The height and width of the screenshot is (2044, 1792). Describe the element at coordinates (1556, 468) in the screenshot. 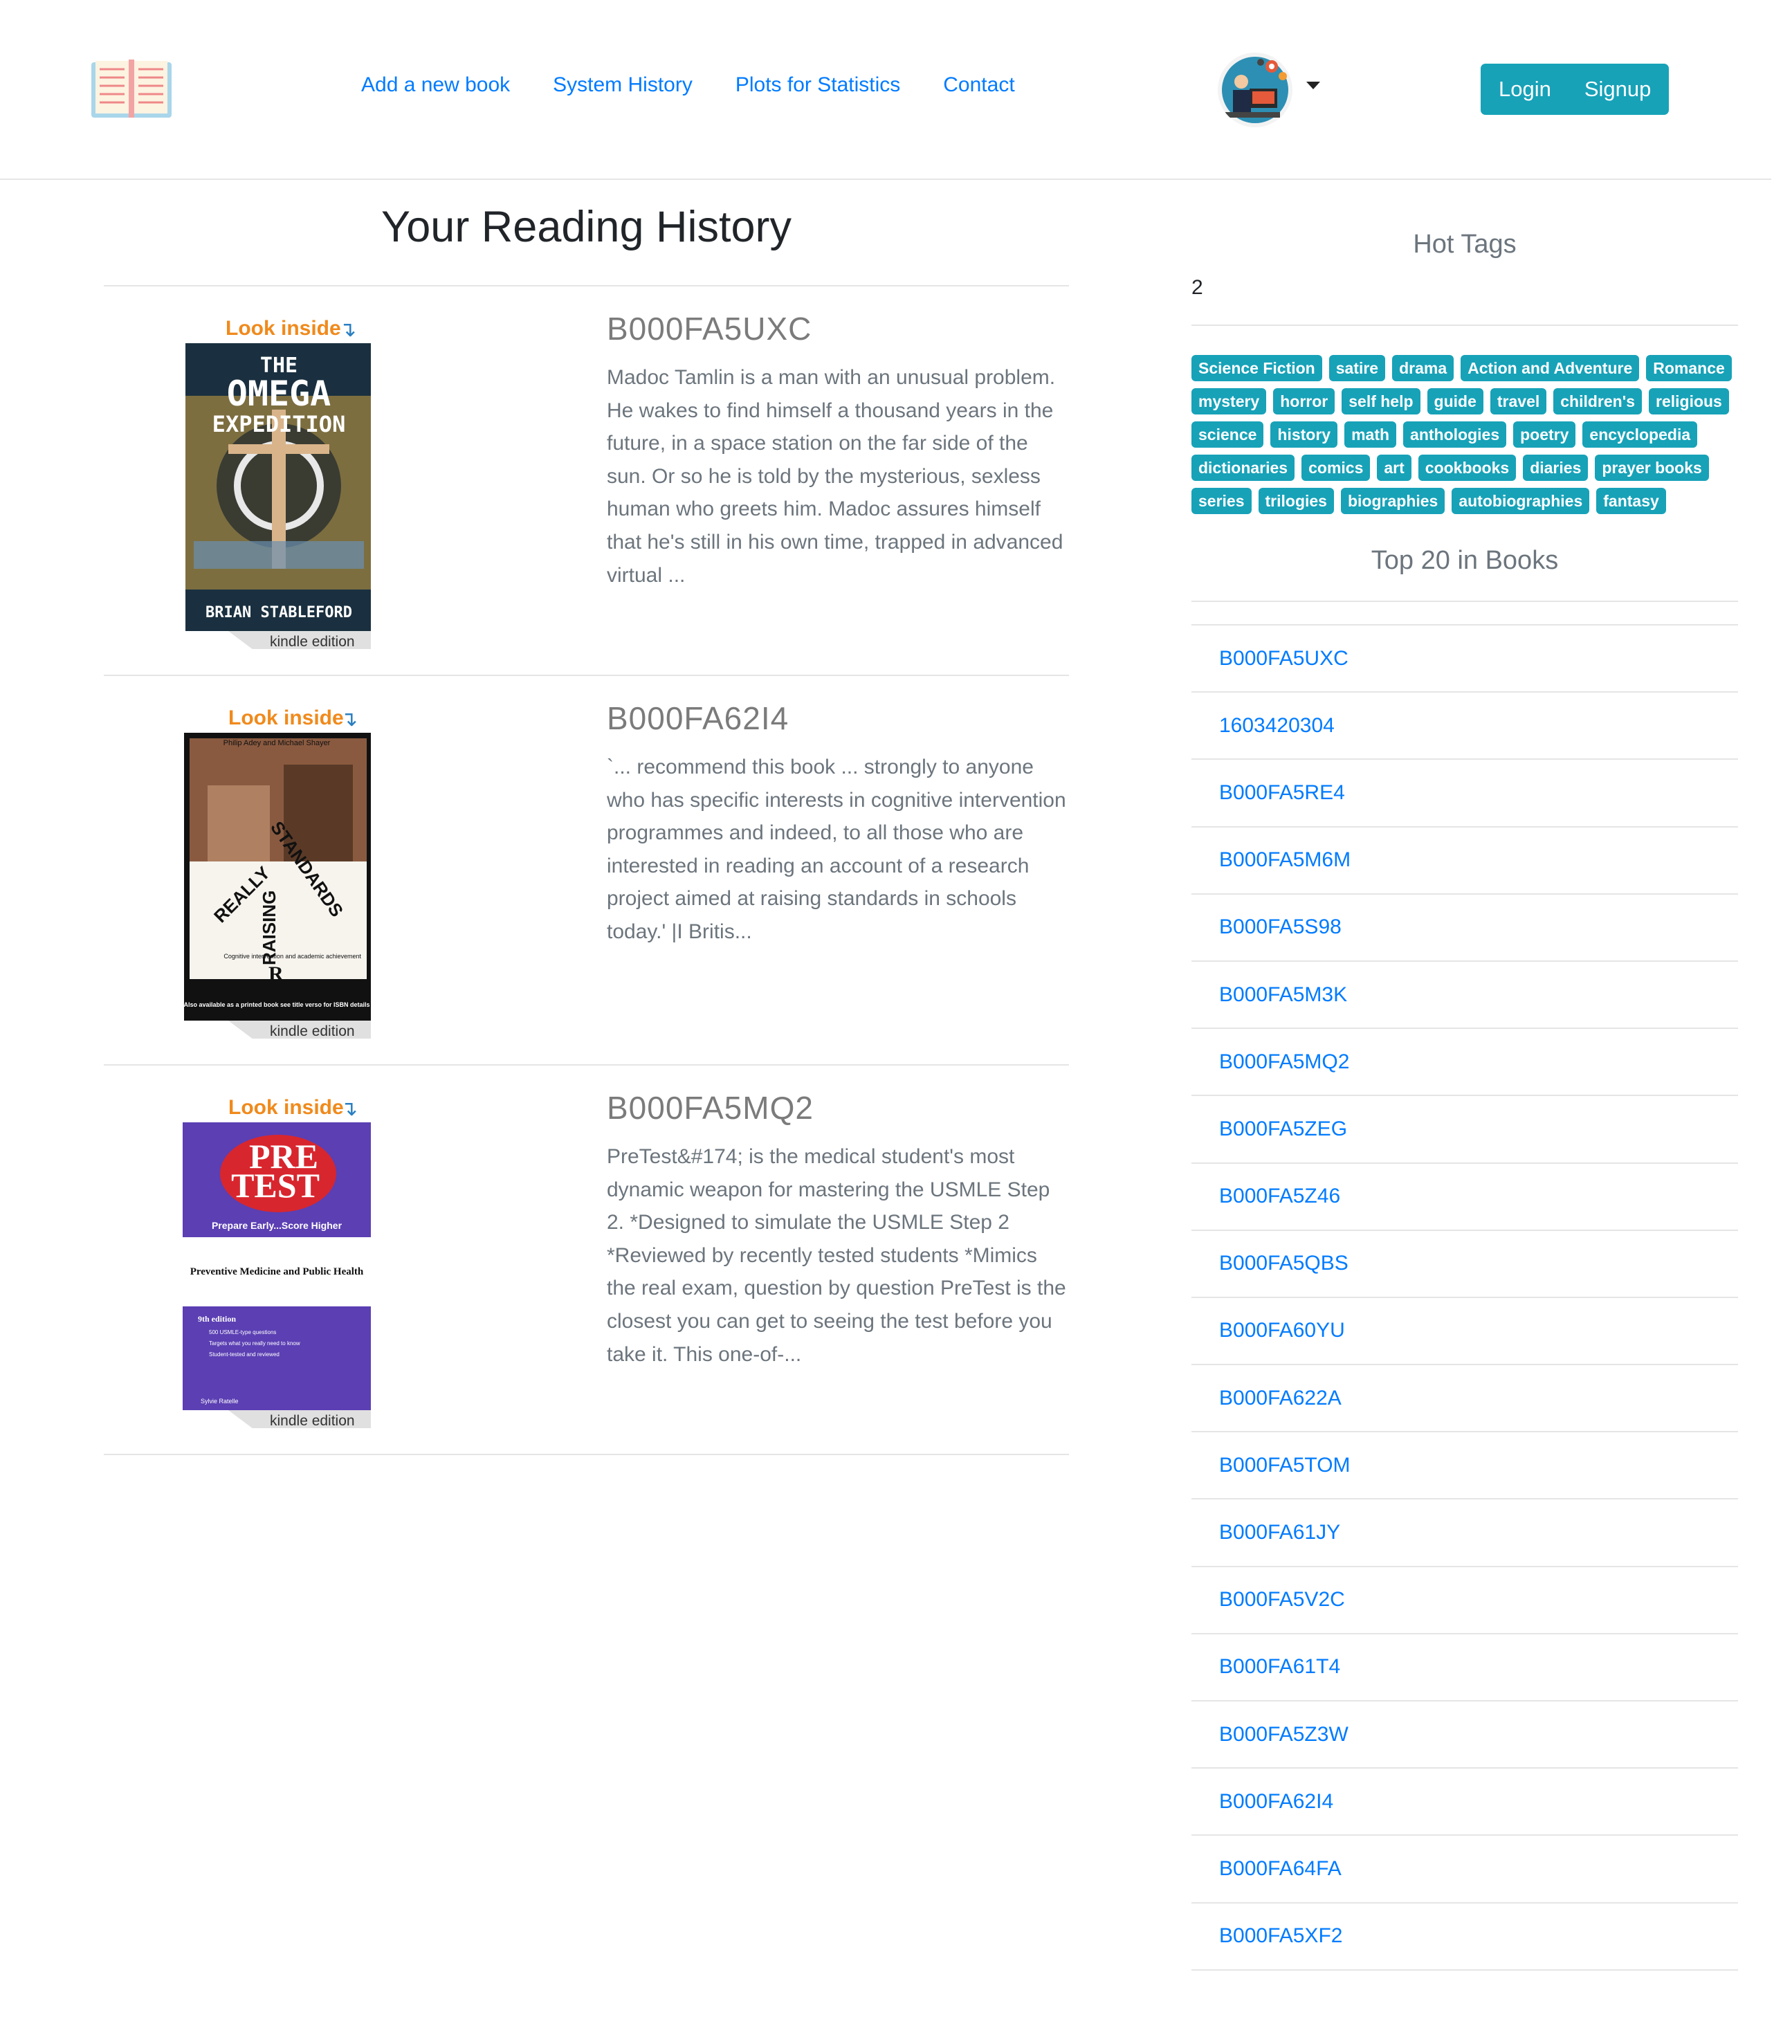

I see `tag-badge: diaries` at that location.